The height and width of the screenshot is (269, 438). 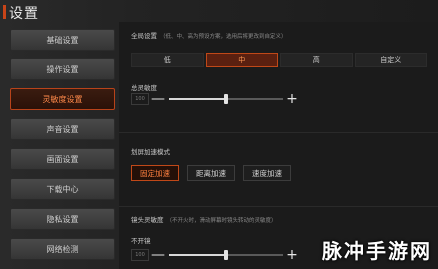 What do you see at coordinates (62, 219) in the screenshot?
I see `sidebar-item-privacy: 隐私设置` at bounding box center [62, 219].